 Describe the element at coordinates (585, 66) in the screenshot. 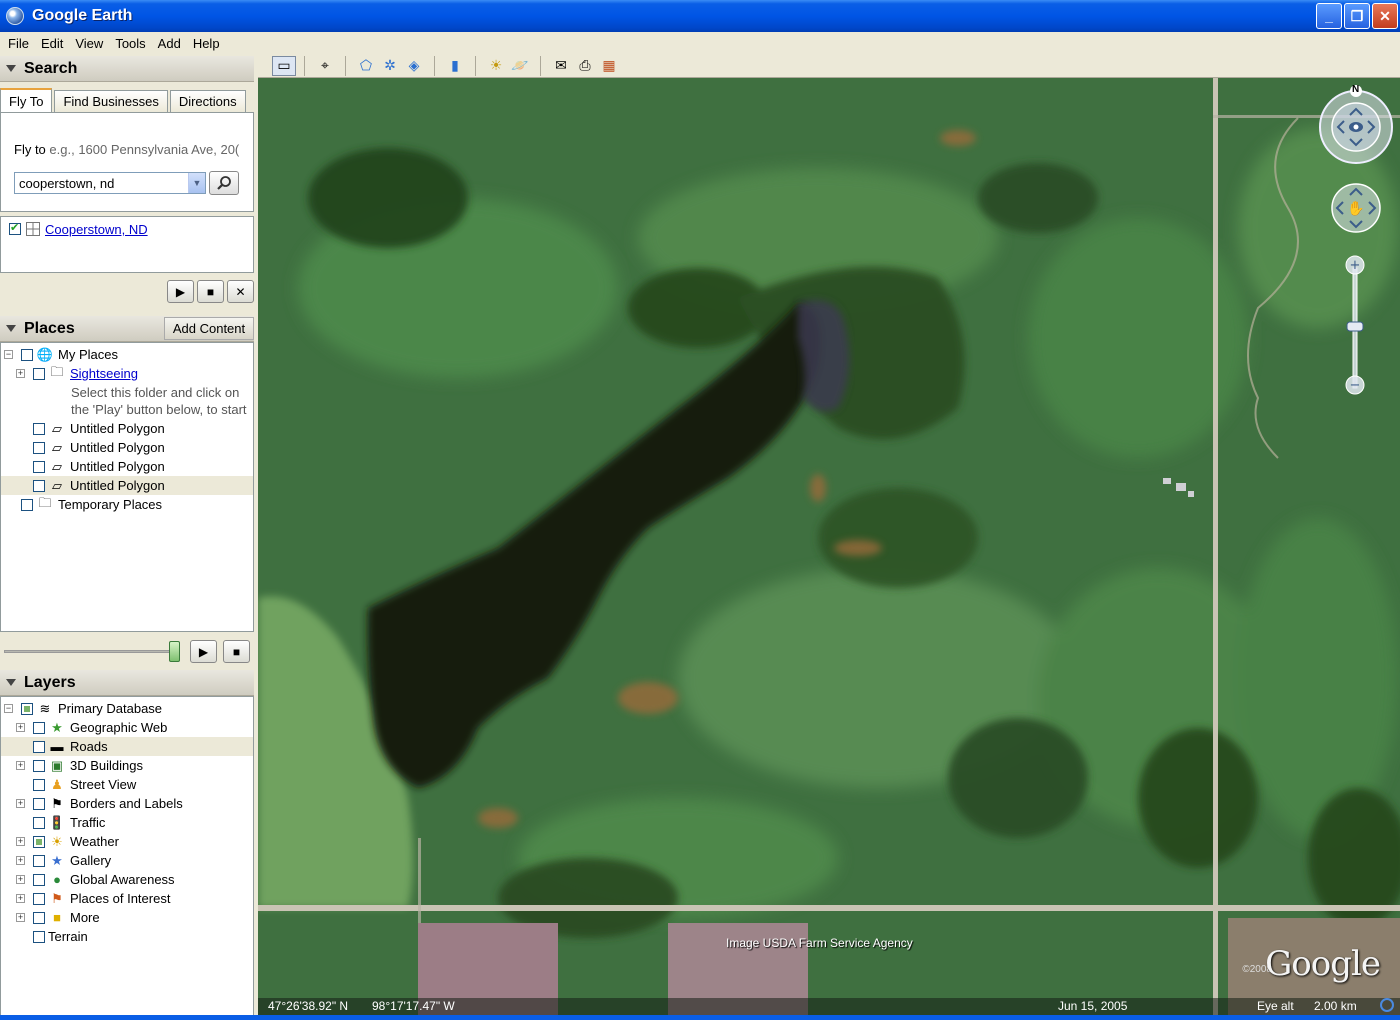

I see `print-icon: ⎙` at that location.